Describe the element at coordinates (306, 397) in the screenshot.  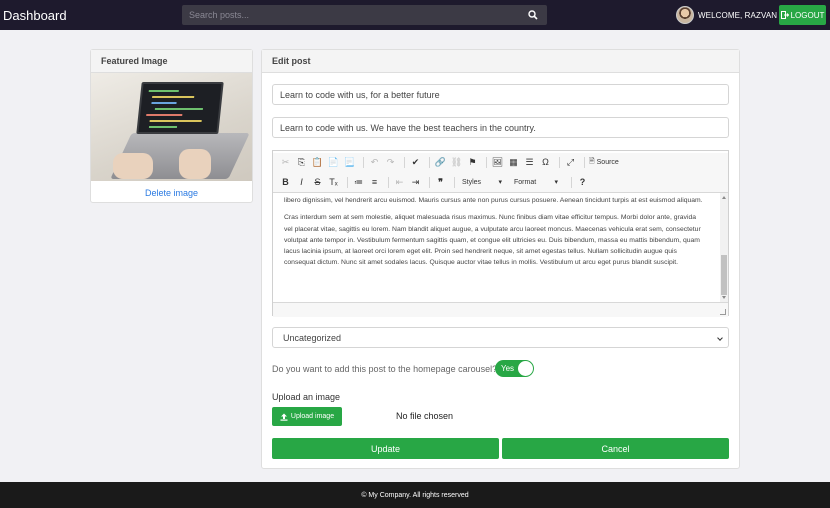
I see `upload-label: Upload an image` at that location.